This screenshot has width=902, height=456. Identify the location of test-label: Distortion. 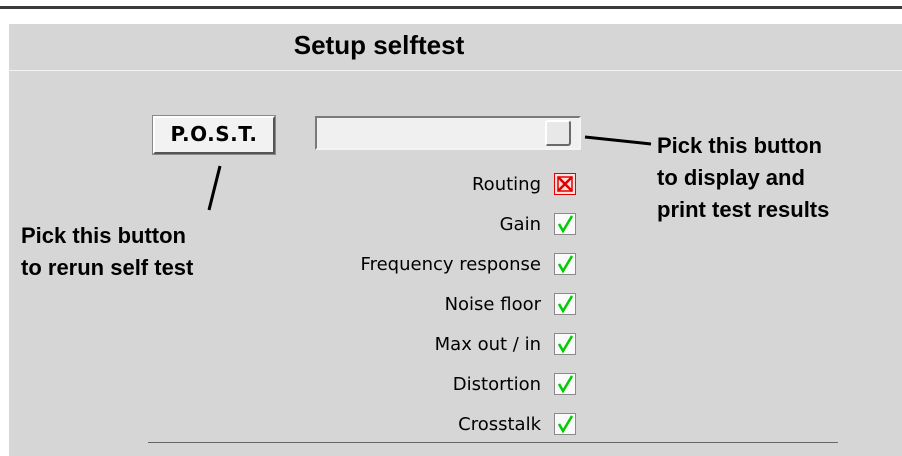
(496, 384).